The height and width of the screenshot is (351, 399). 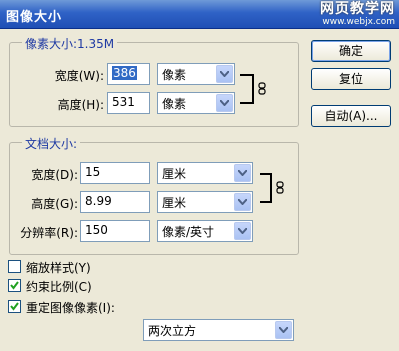 I want to click on resample-method-select: 两次立方, so click(x=218, y=330).